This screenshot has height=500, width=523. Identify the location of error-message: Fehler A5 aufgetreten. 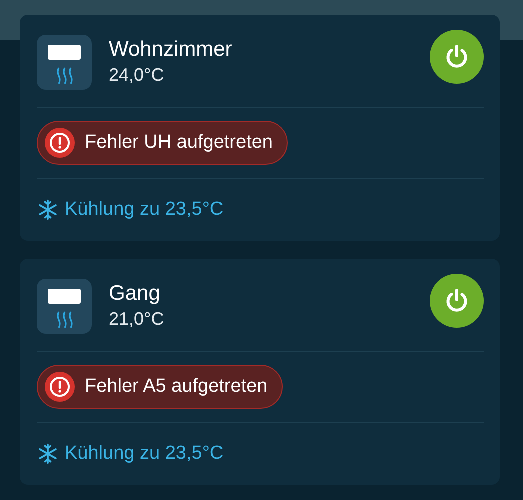
(176, 387).